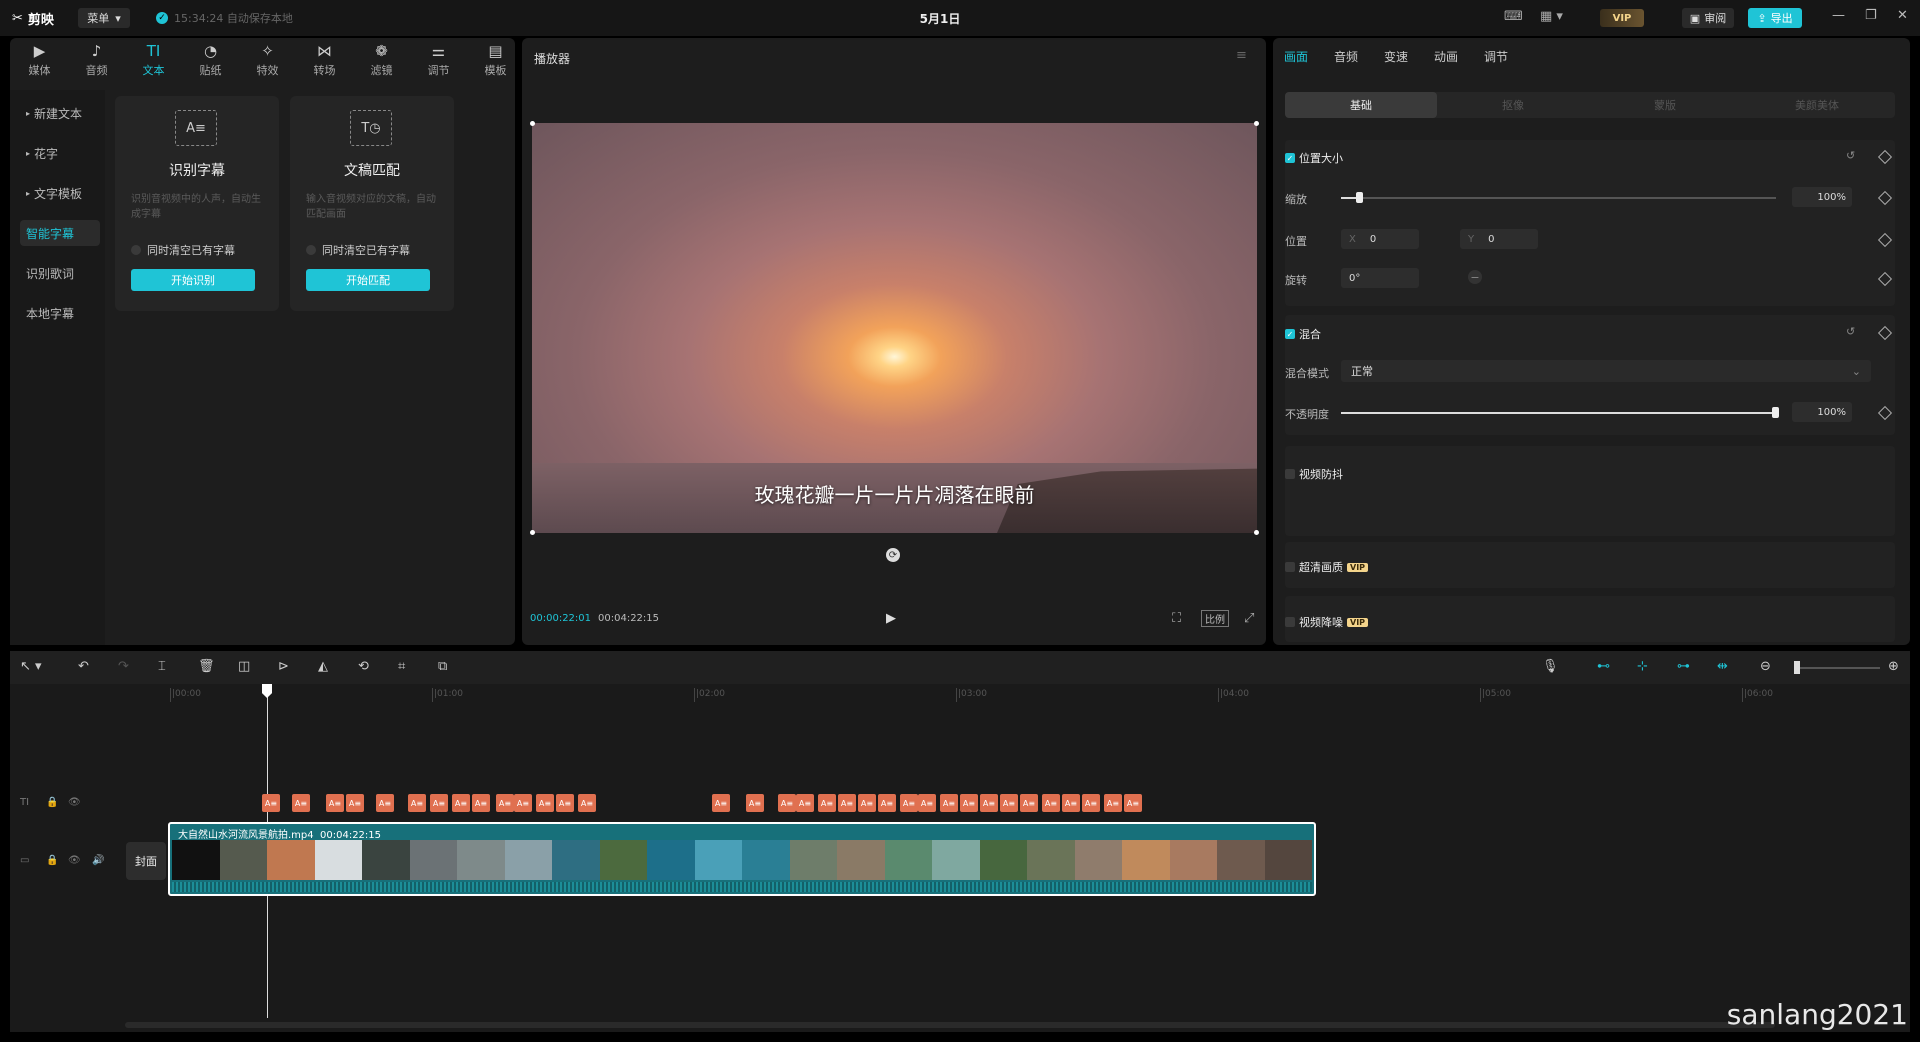 The height and width of the screenshot is (1042, 1920). I want to click on zoom-in-icon: ⊕, so click(1893, 666).